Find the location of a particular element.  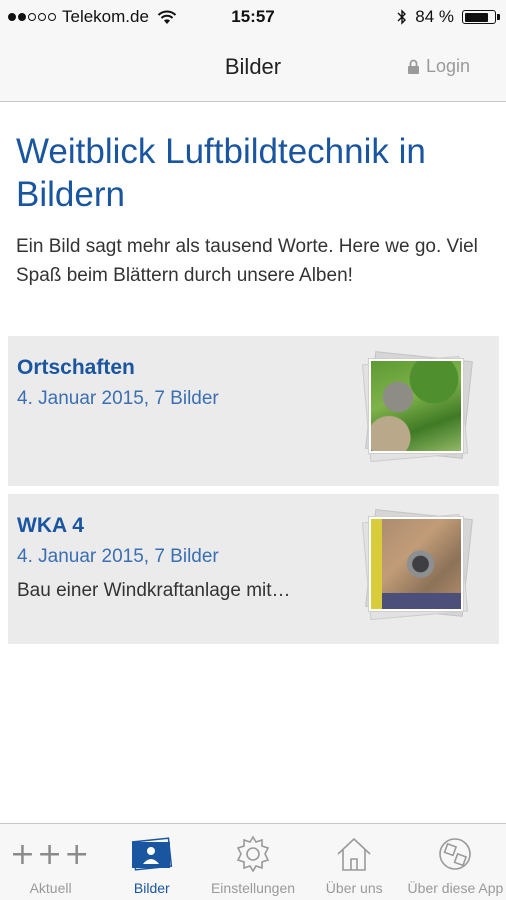

tab-ueber-uns: Über uns is located at coordinates (354, 862).